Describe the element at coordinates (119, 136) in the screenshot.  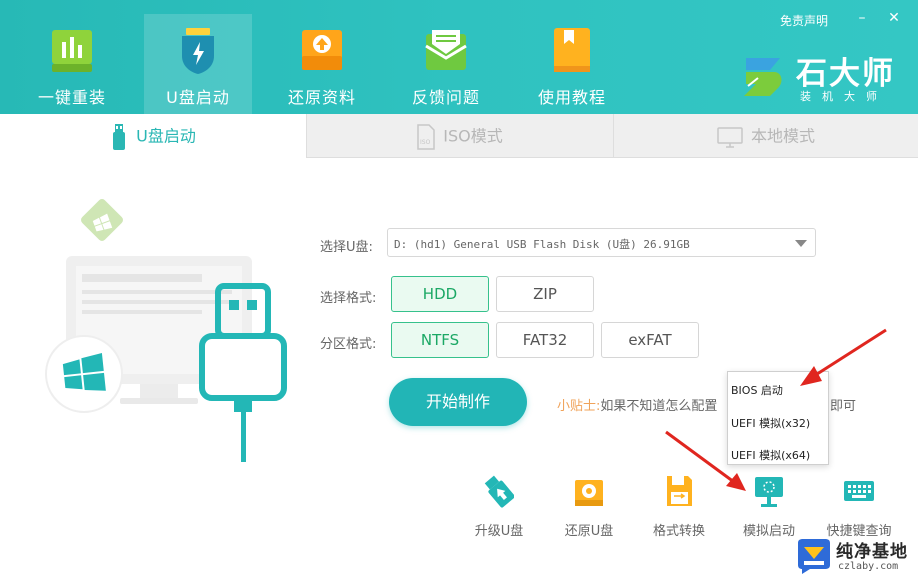
I see `usb-drive-icon` at that location.